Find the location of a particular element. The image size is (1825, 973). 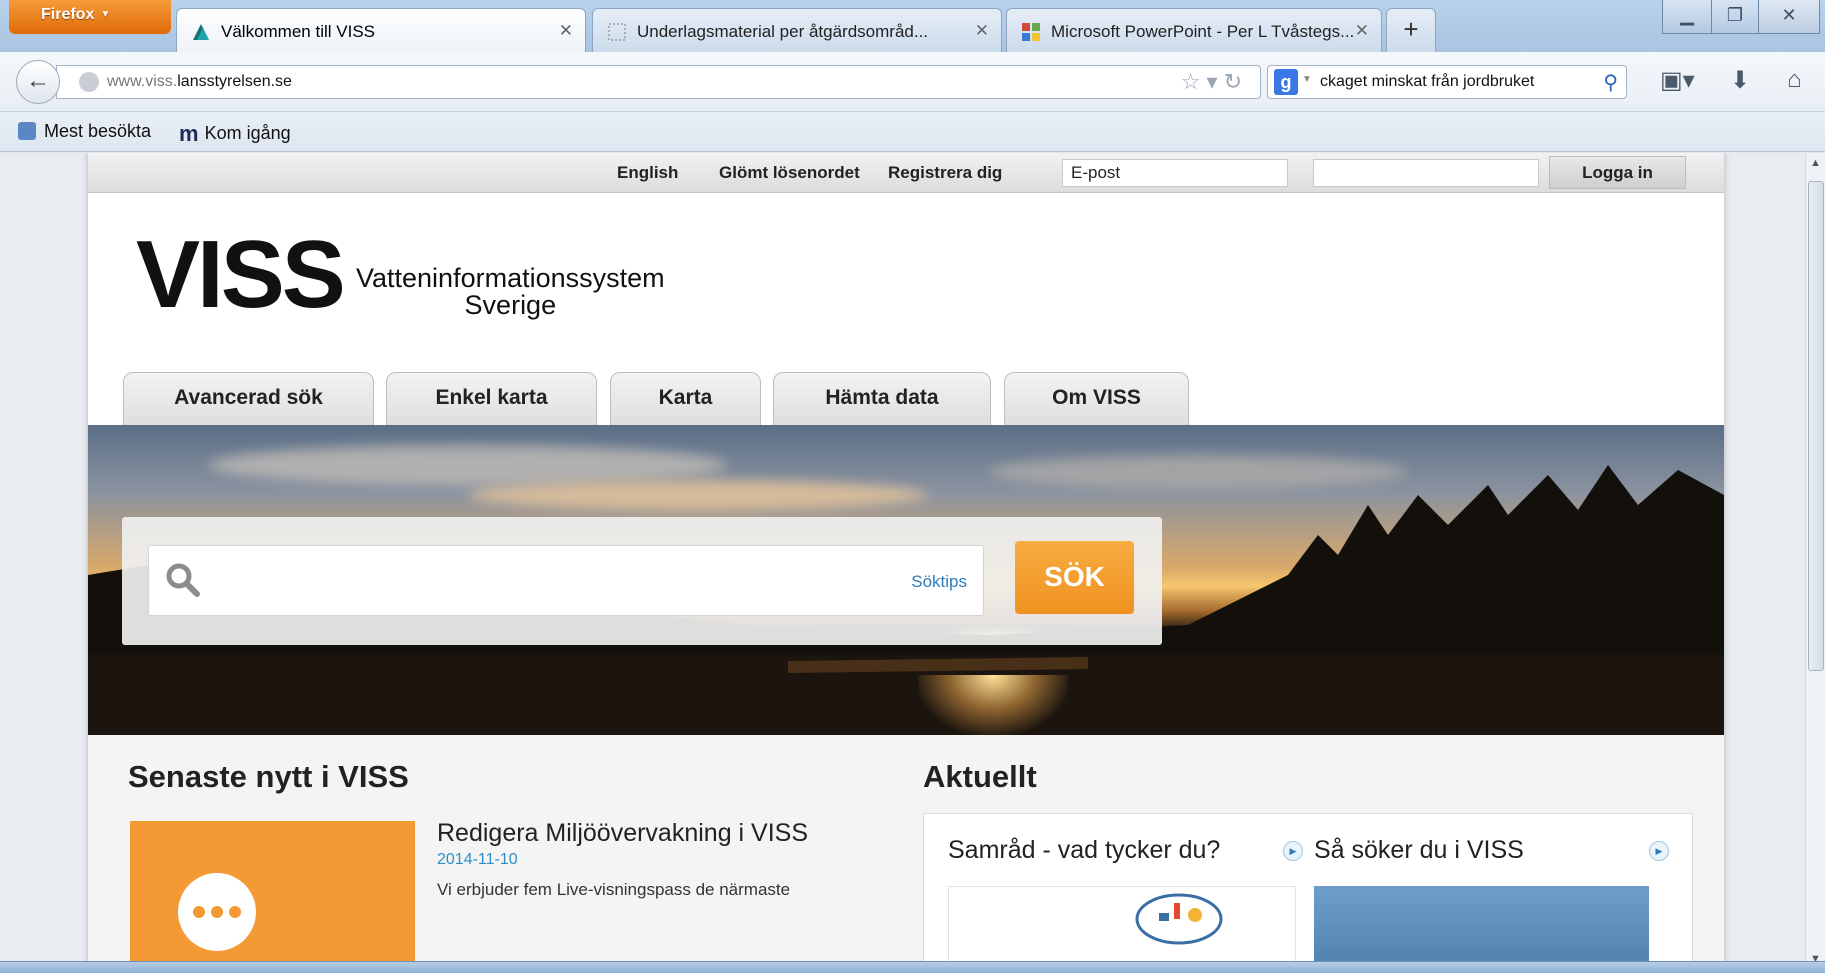

current-heading: Aktuellt is located at coordinates (980, 776).